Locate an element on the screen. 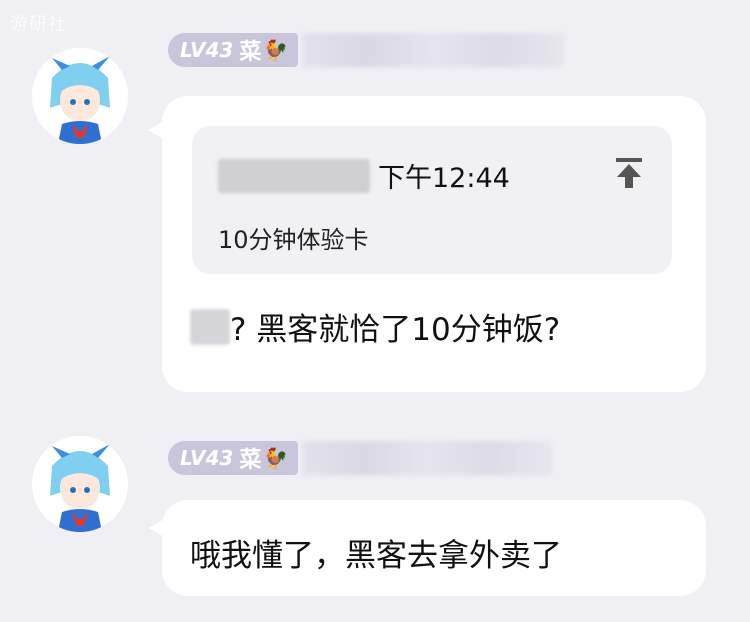 The height and width of the screenshot is (622, 750). pin-top-icon is located at coordinates (629, 173).